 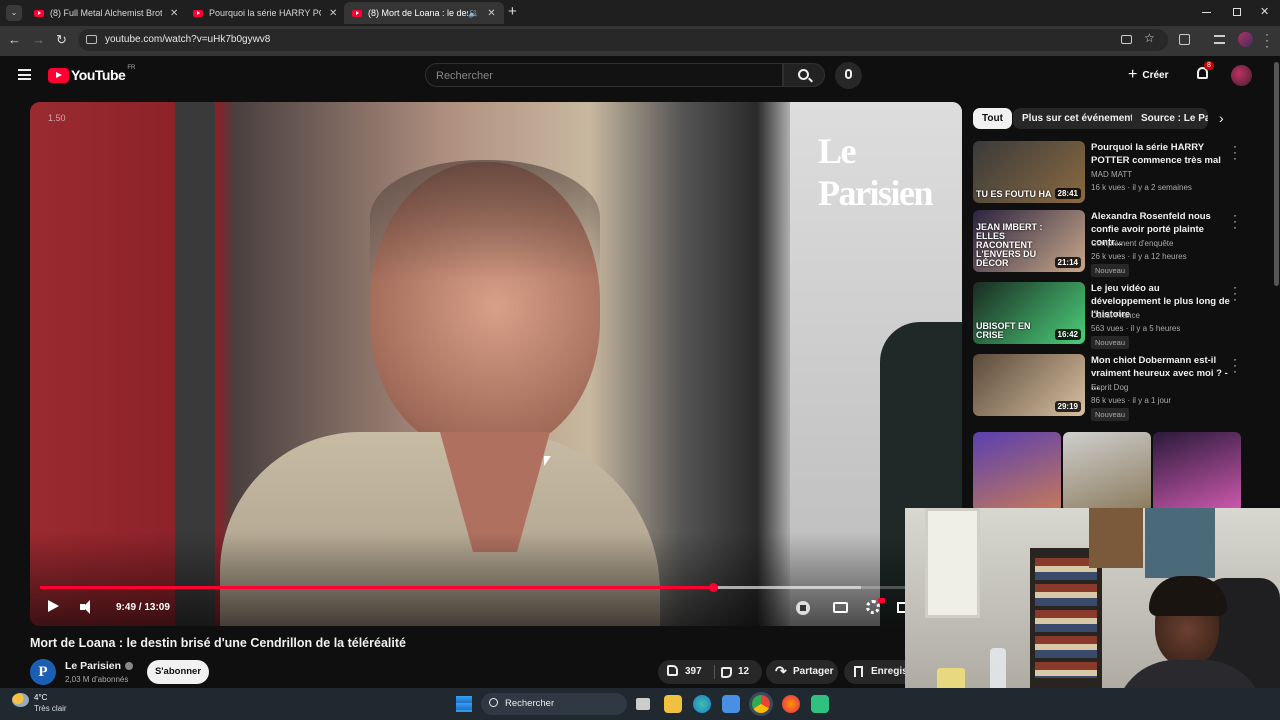 I want to click on hamburger-menu-icon, so click(x=24, y=74).